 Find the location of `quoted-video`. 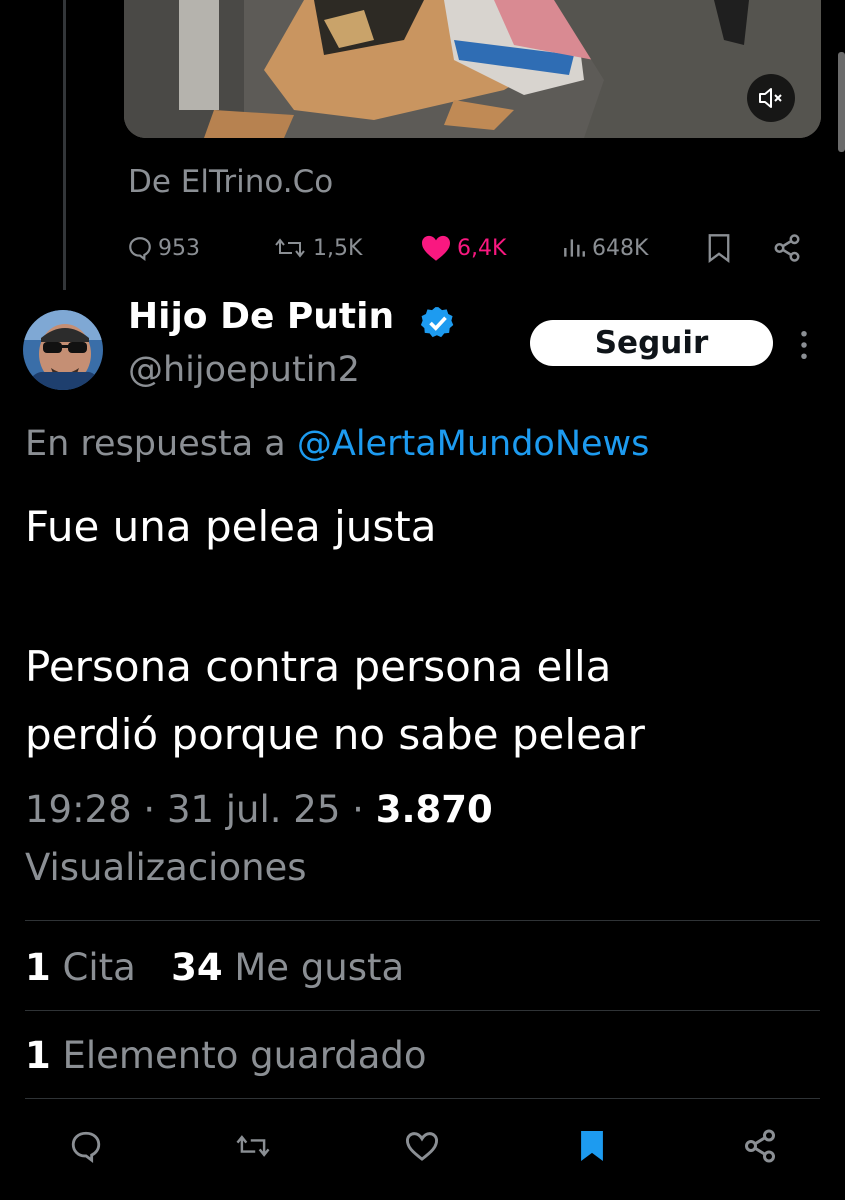

quoted-video is located at coordinates (472, 69).